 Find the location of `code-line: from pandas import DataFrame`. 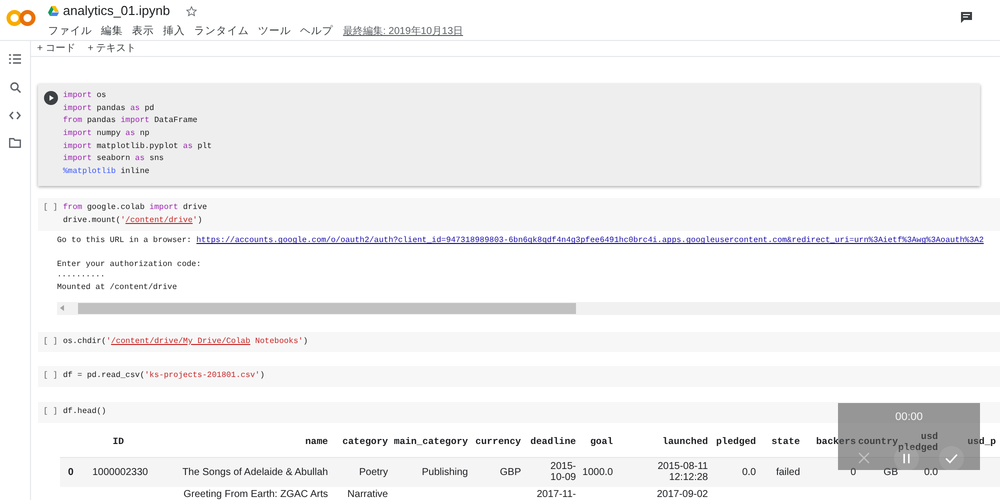

code-line: from pandas import DataFrame is located at coordinates (130, 121).